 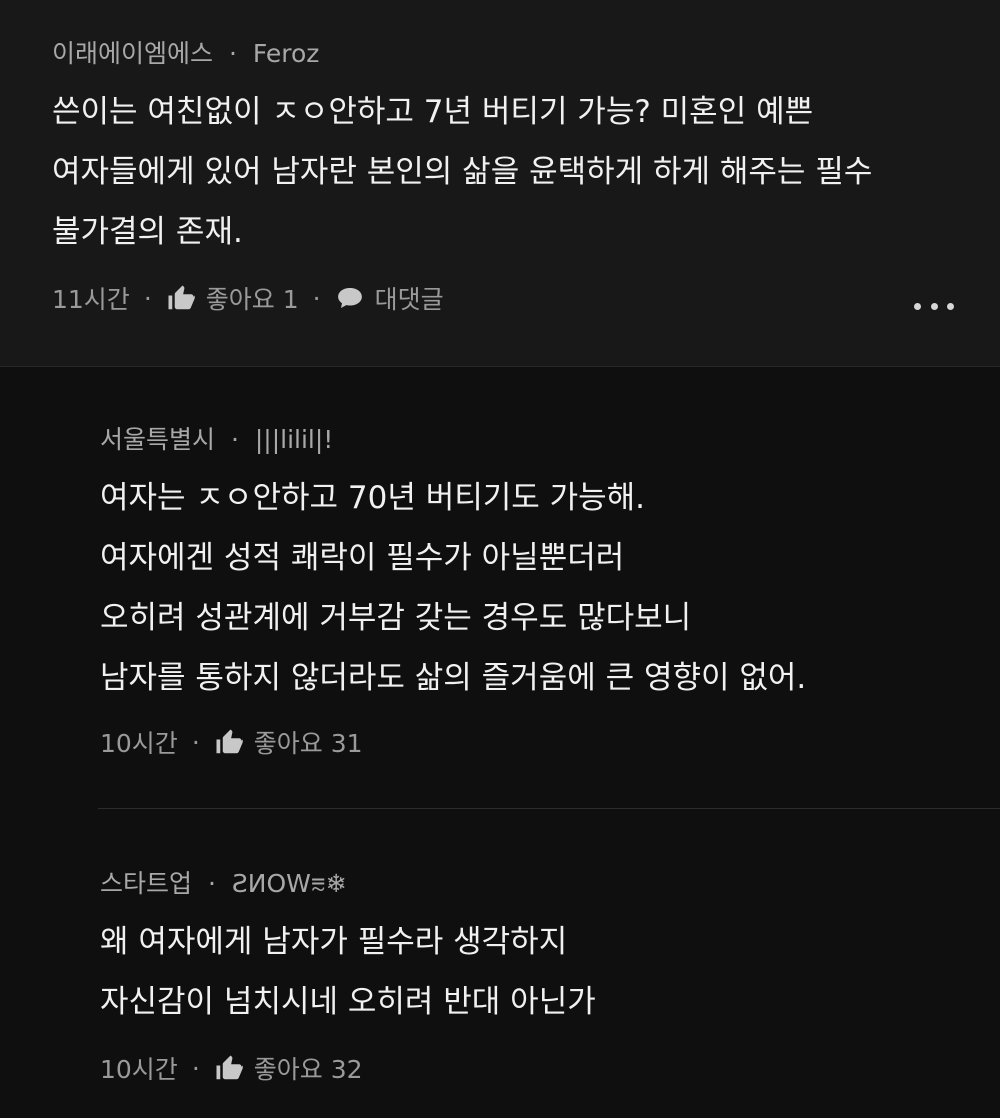 I want to click on reply-author-meta: 스타트업 · ƧИOW⩳❄, so click(x=223, y=882).